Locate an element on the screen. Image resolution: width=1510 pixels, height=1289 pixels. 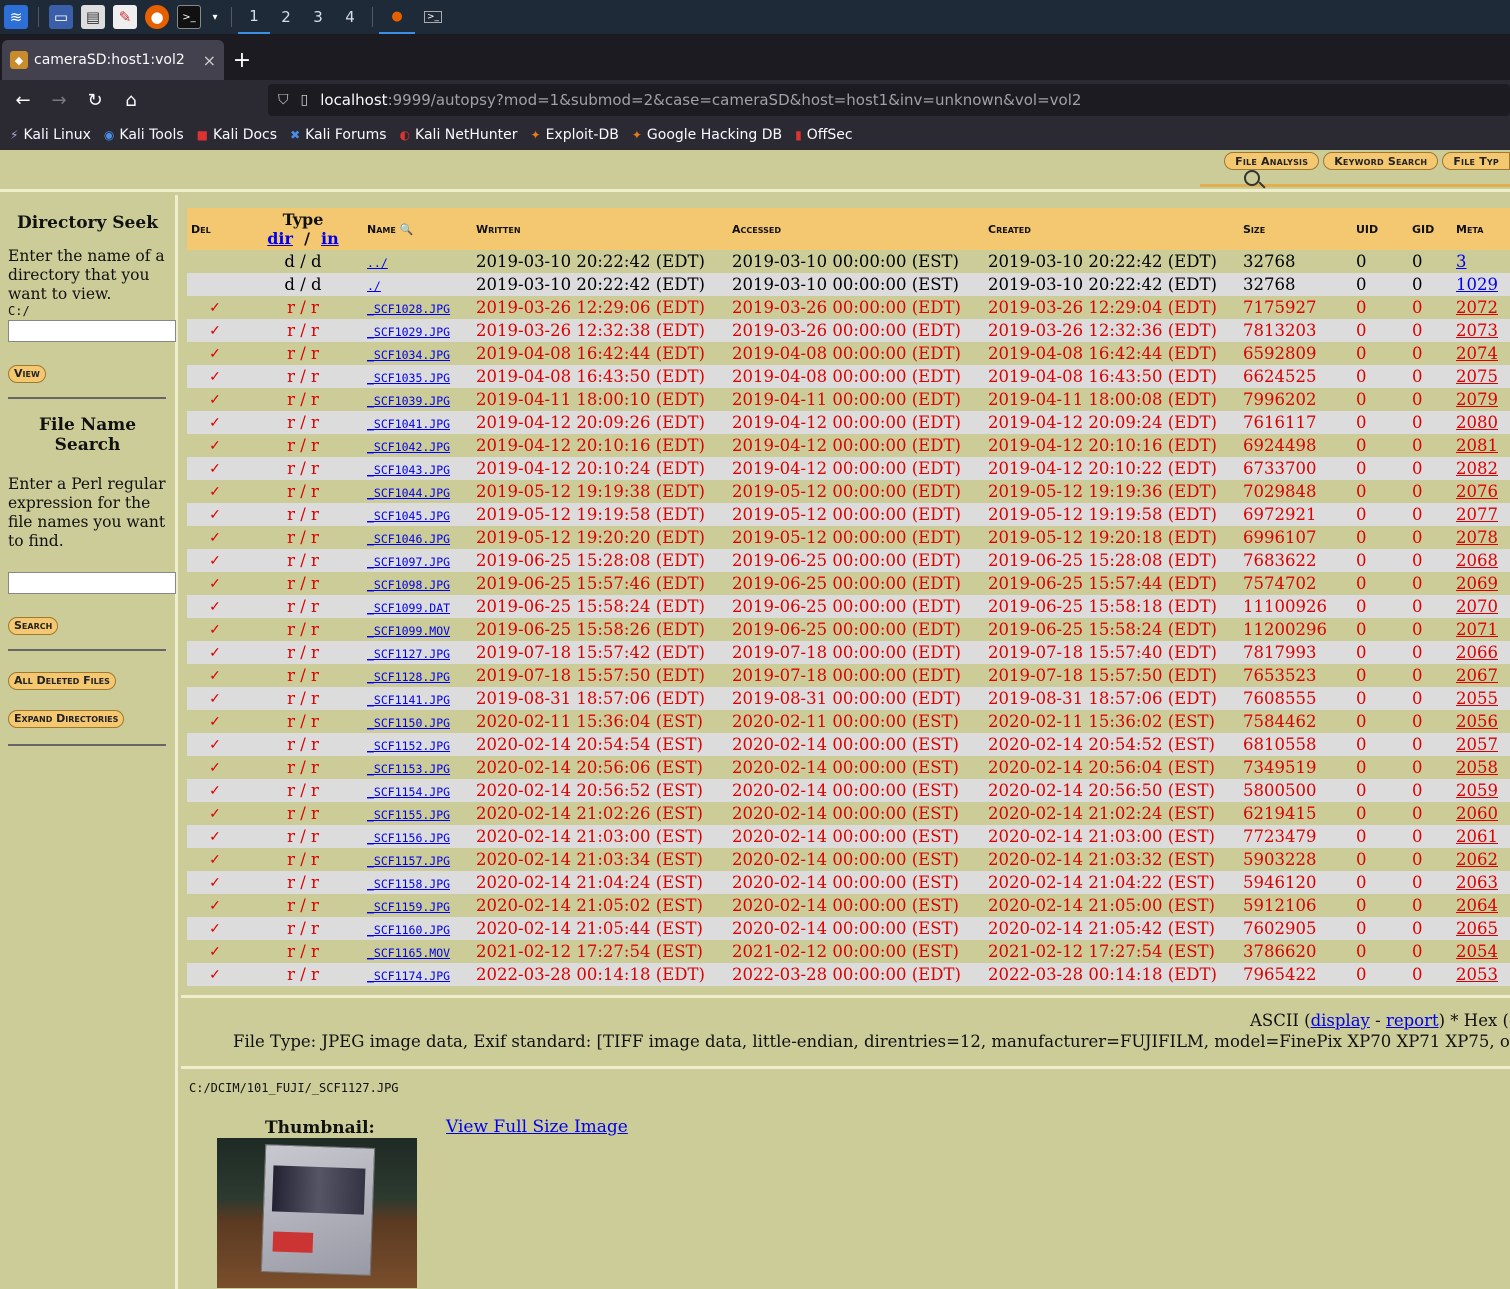
search-button: Search is located at coordinates (33, 626).